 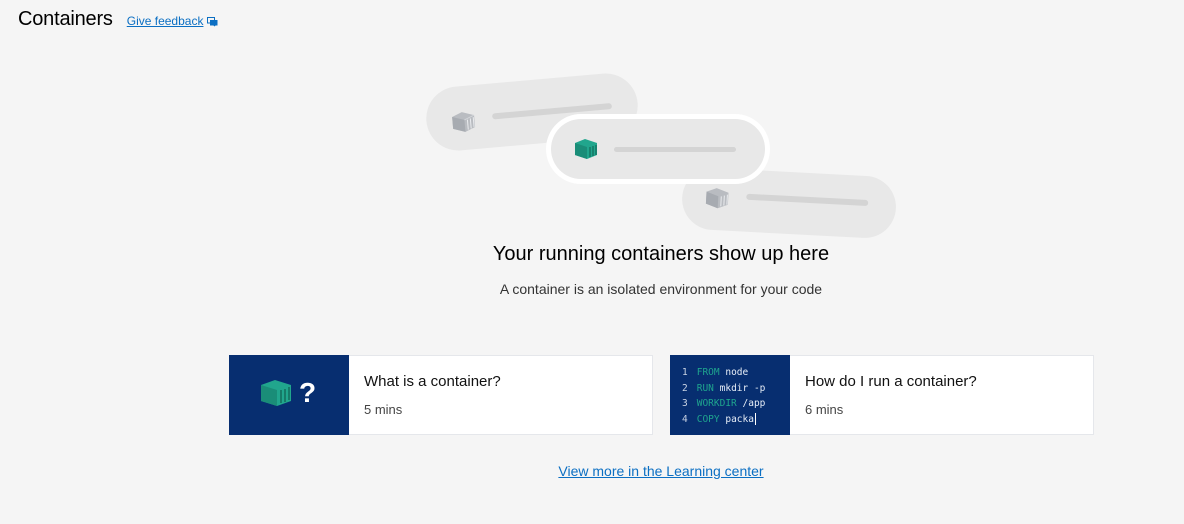 What do you see at coordinates (824, 409) in the screenshot?
I see `card-duration: 6 mins` at bounding box center [824, 409].